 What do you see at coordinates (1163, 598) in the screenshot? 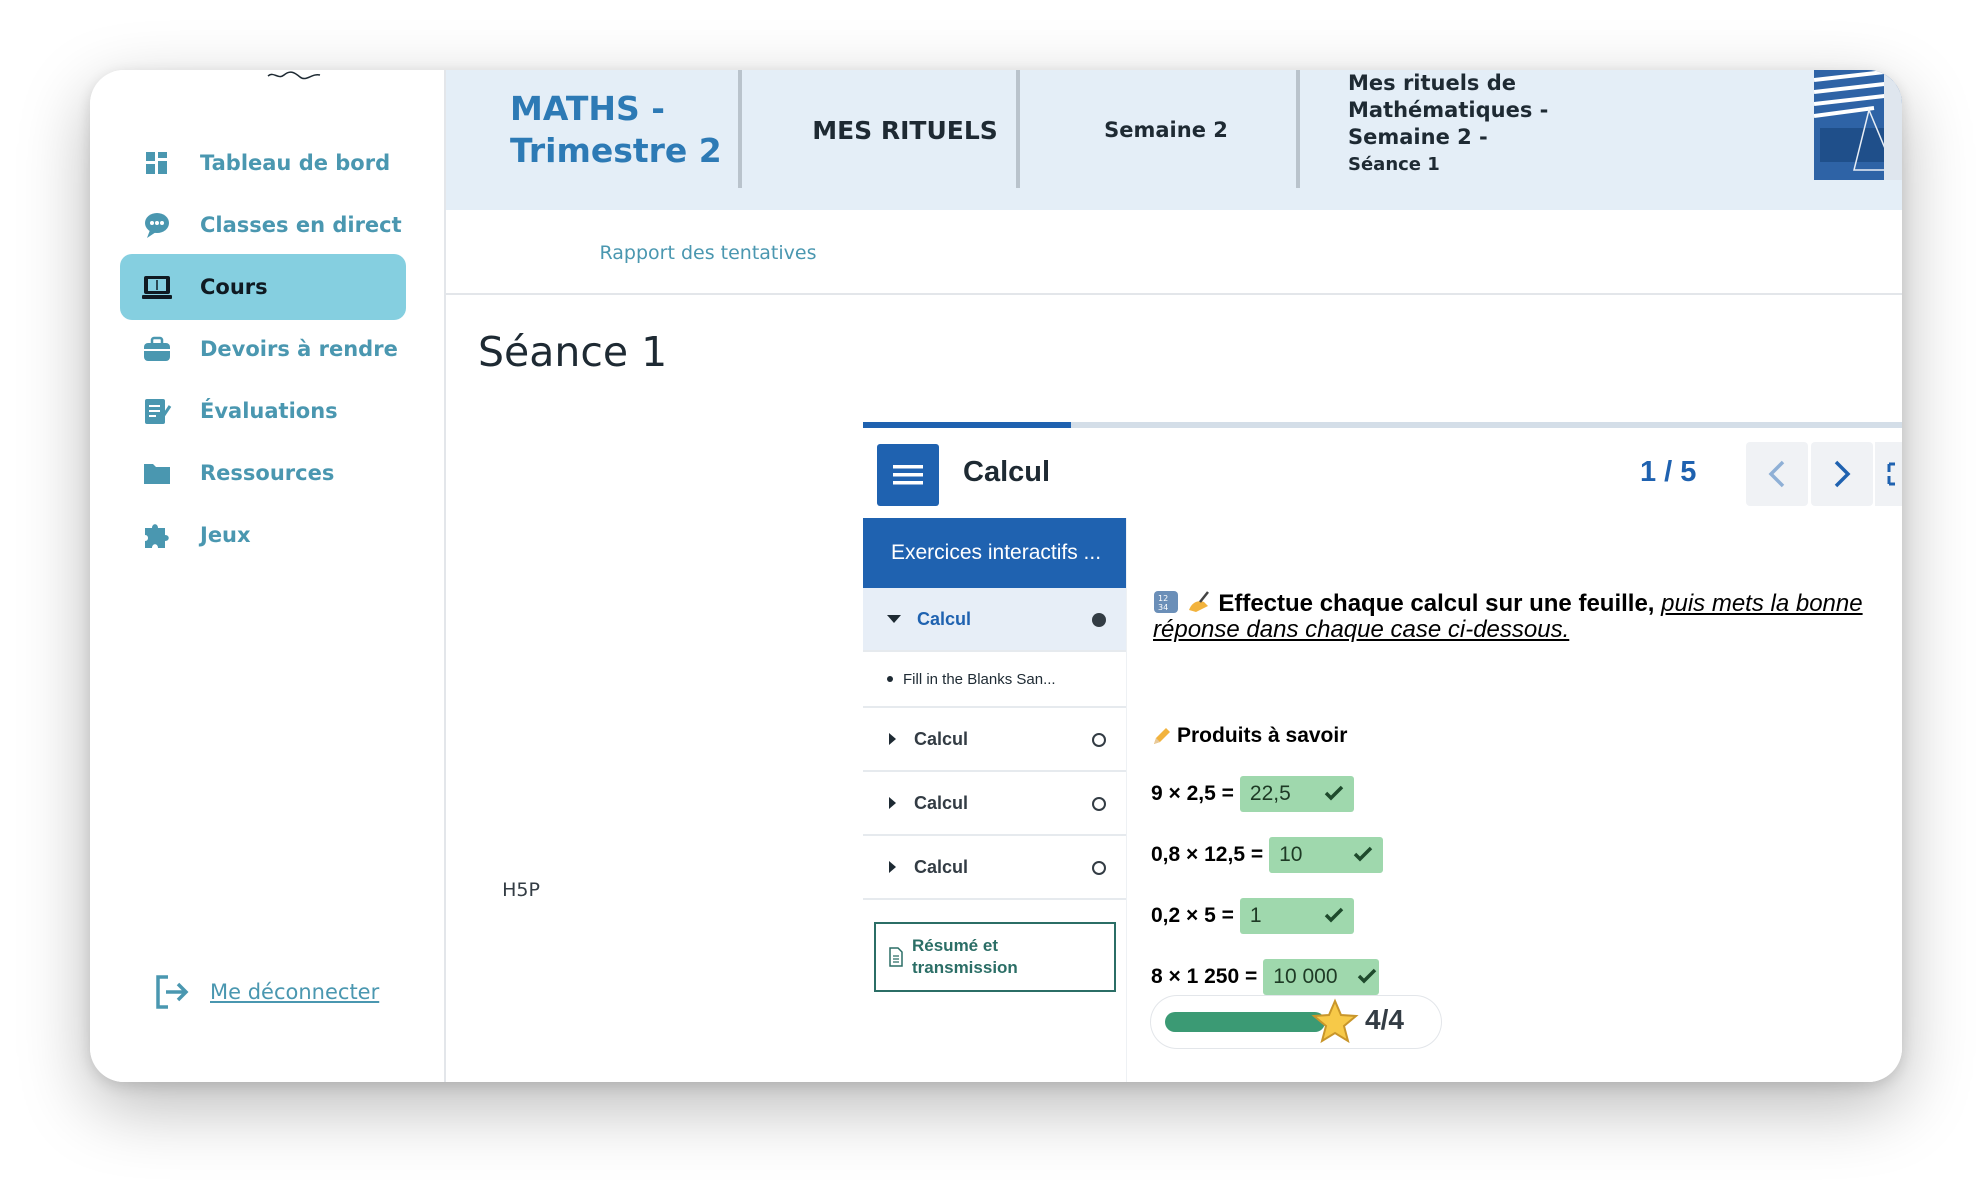
I see `svg-text: 12` at bounding box center [1163, 598].